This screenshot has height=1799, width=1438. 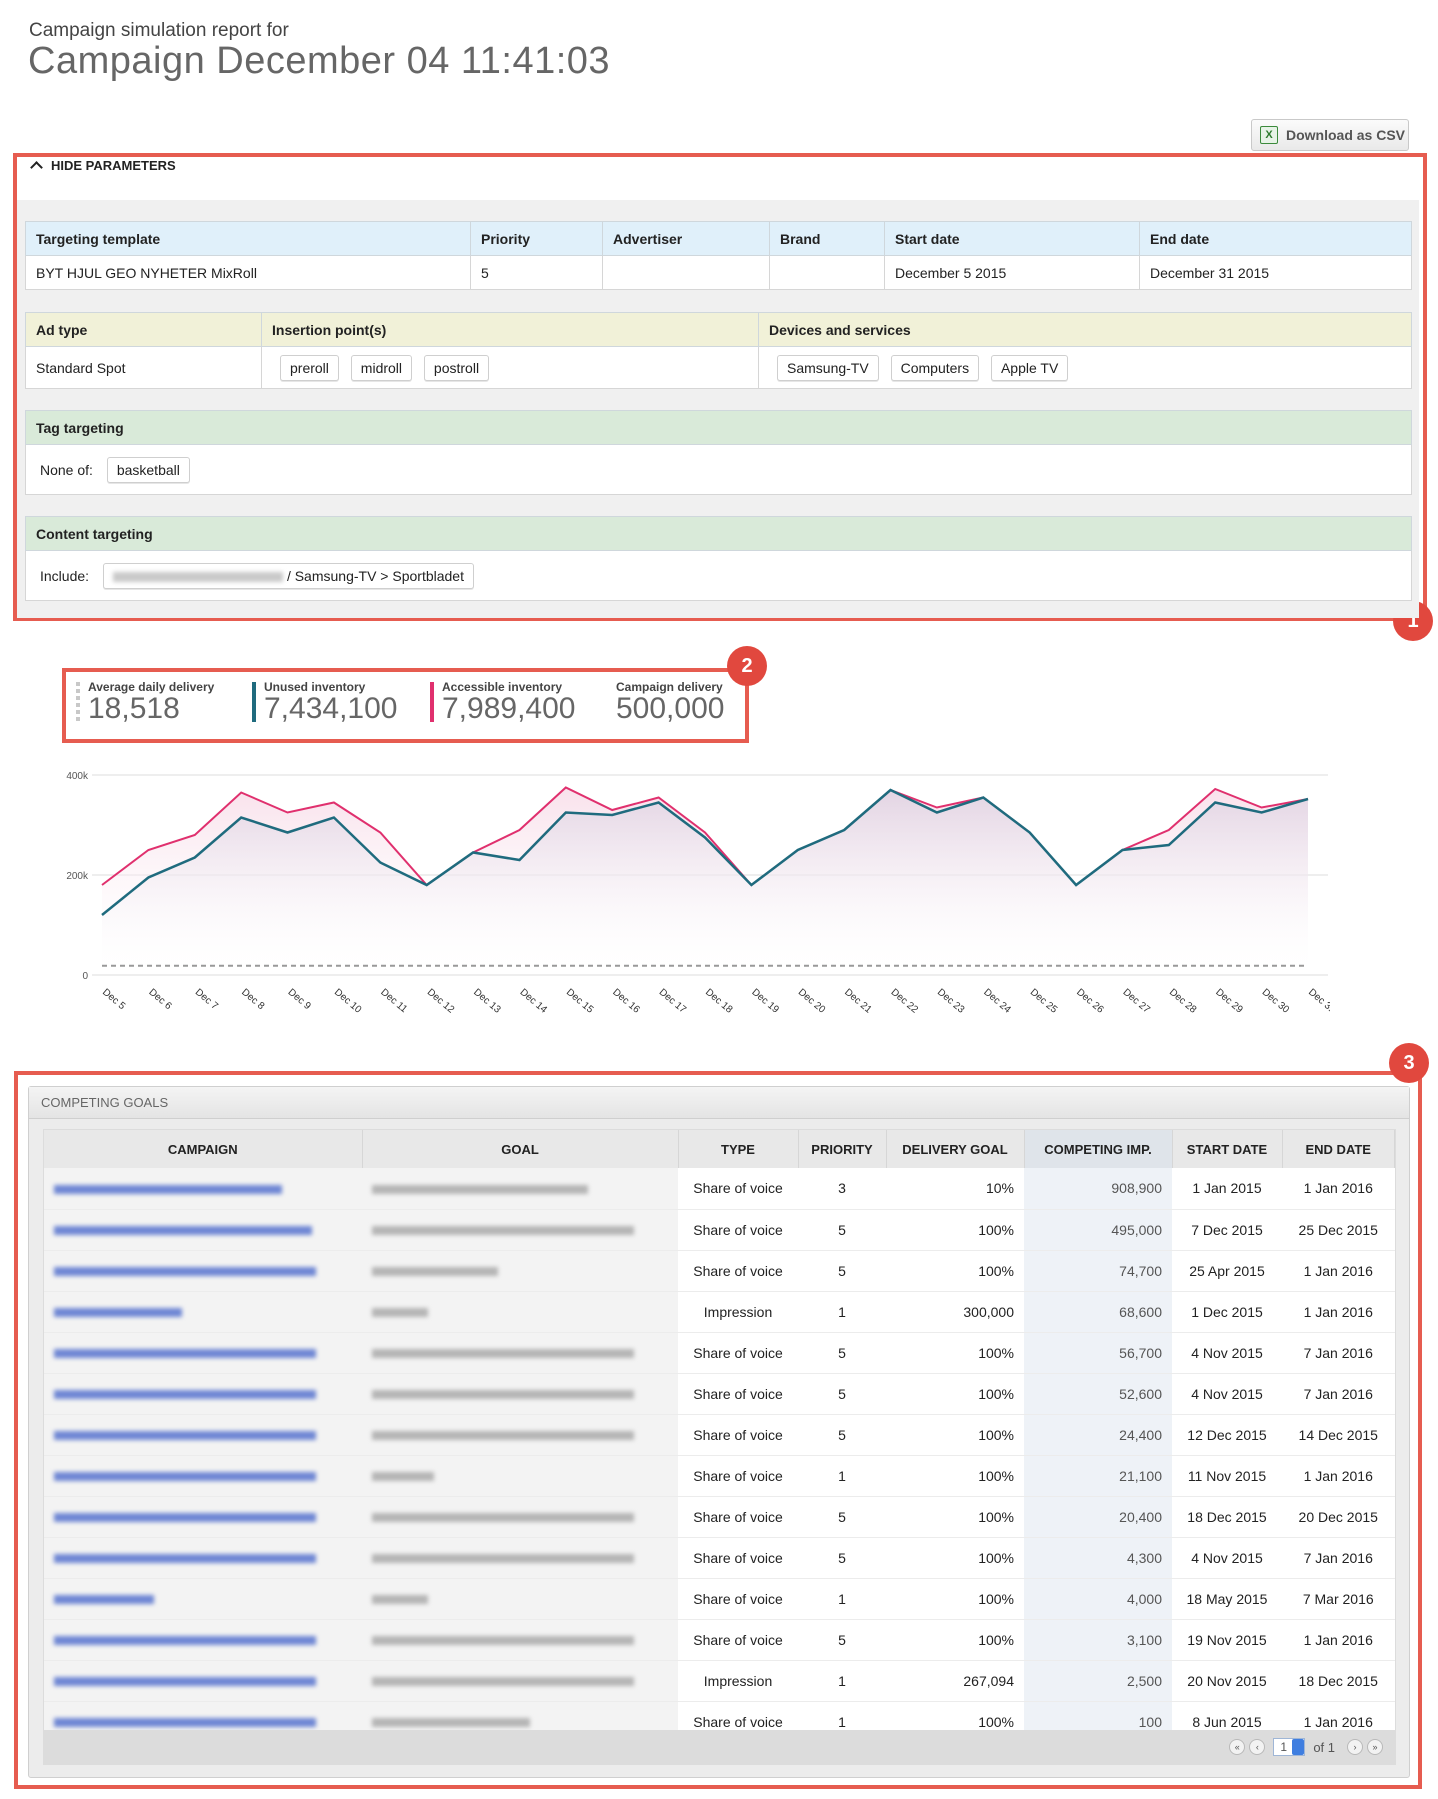 What do you see at coordinates (738, 1149) in the screenshot?
I see `col-type: TYPE` at bounding box center [738, 1149].